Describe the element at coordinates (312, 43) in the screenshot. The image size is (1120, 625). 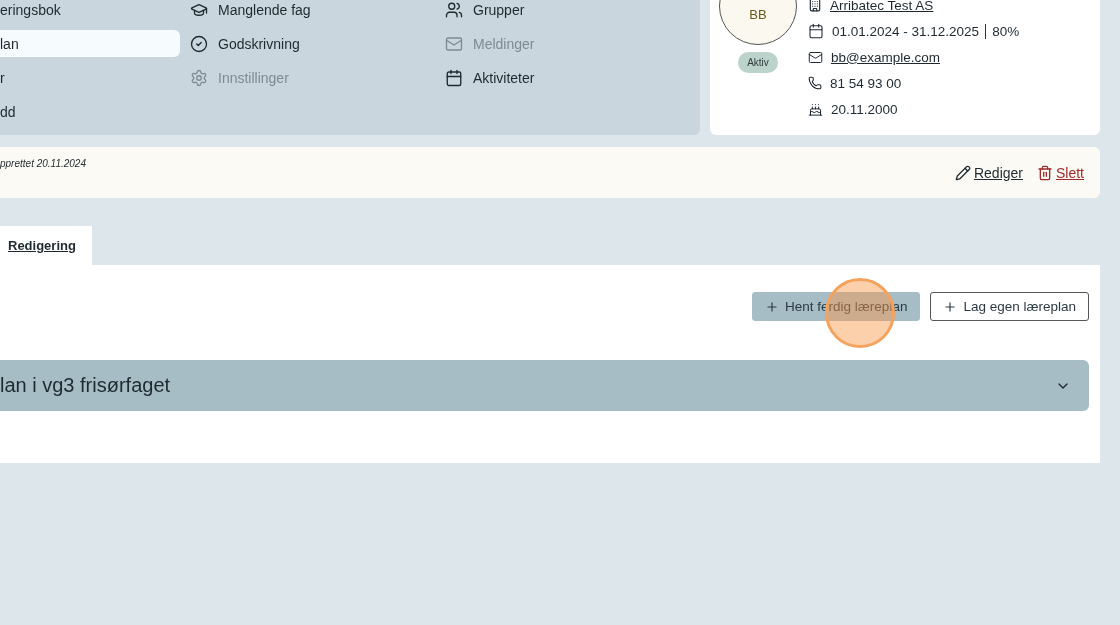
I see `nav-item: Godskrivning` at that location.